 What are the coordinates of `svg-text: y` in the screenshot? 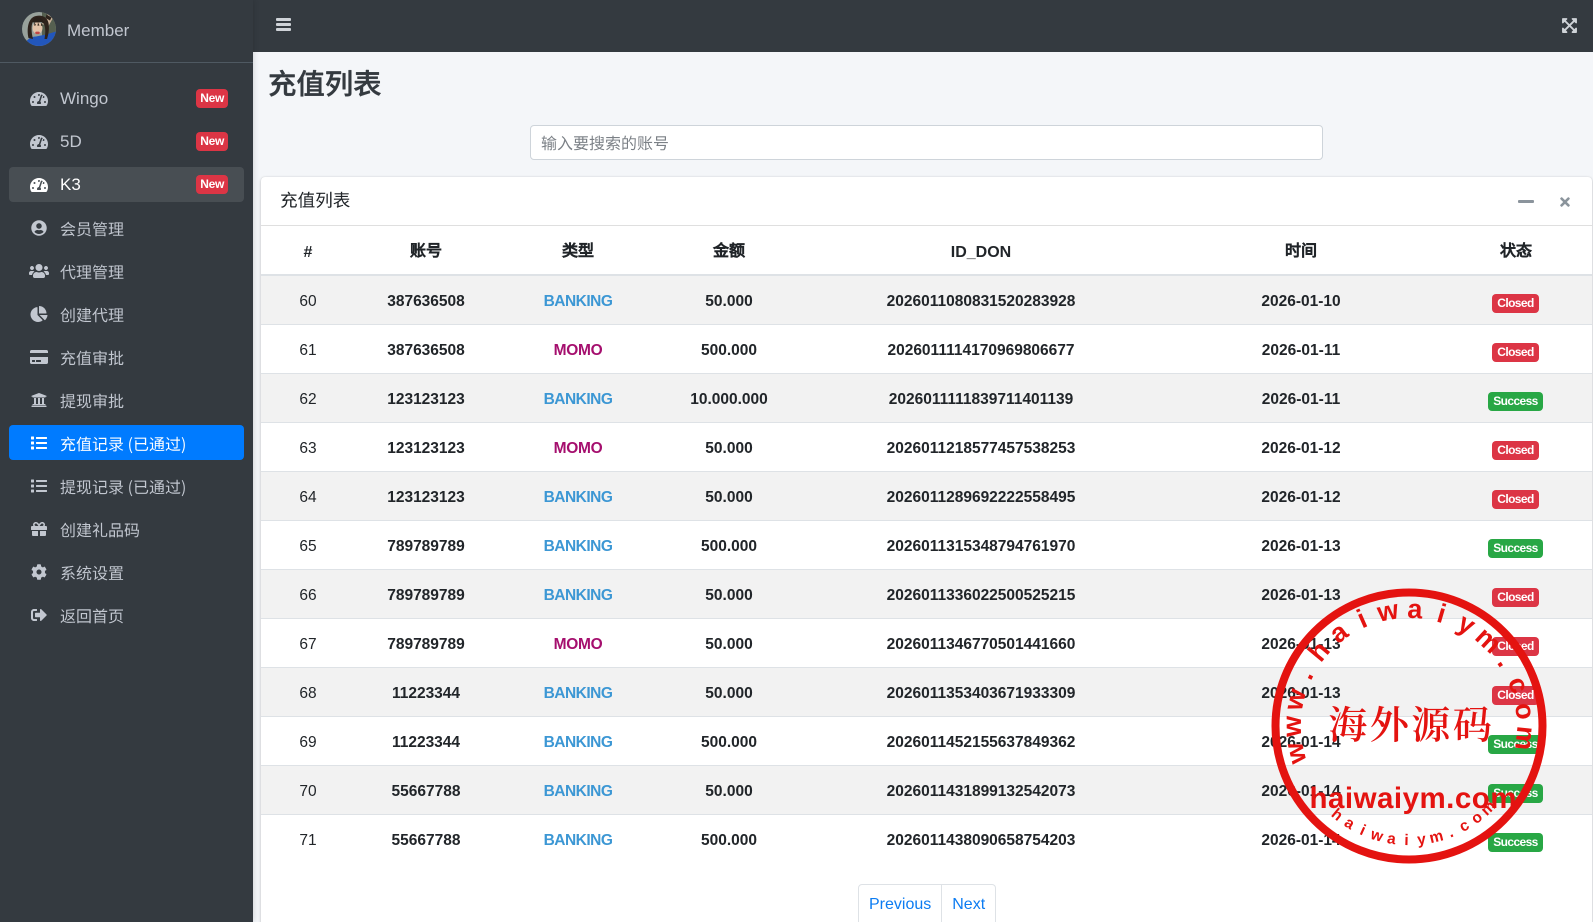 It's located at (1421, 840).